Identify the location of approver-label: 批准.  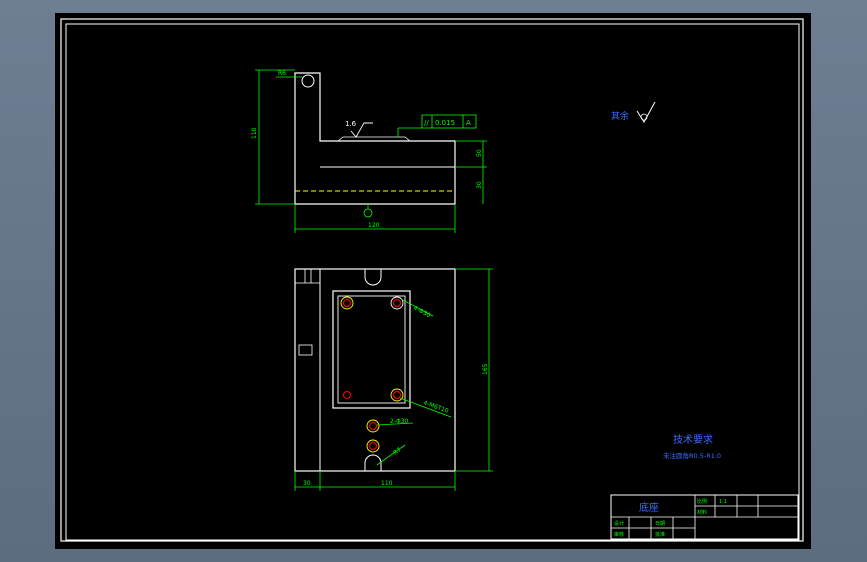
(660, 534).